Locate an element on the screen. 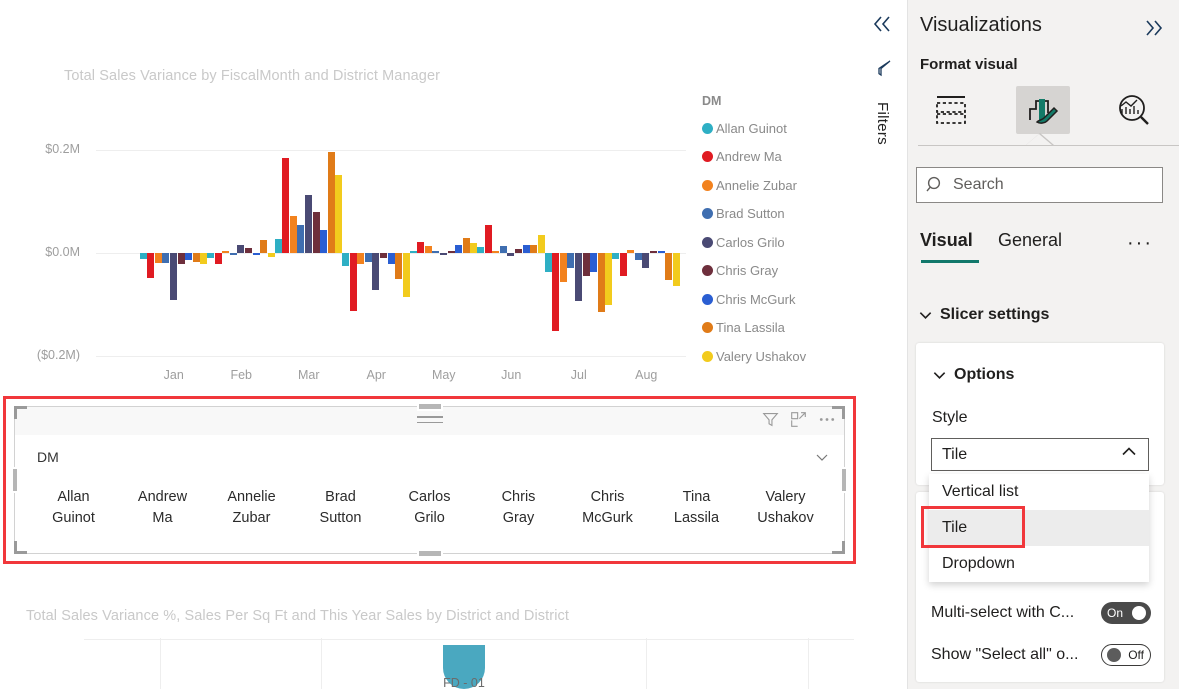 The image size is (1179, 689). search-input: Search is located at coordinates (1039, 185).